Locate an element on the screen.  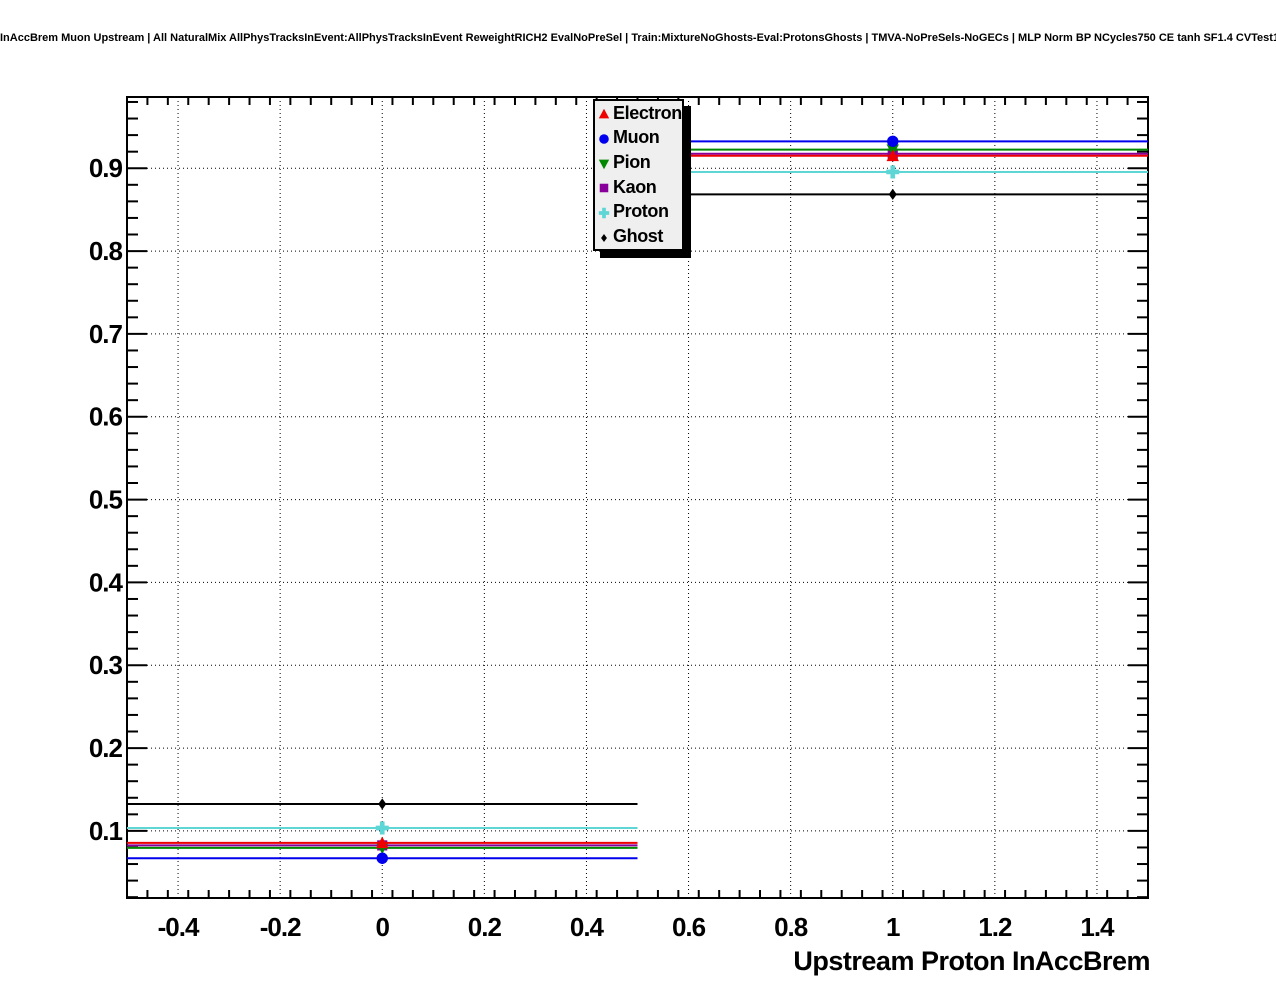
x-tick-label: 0 is located at coordinates (383, 927).